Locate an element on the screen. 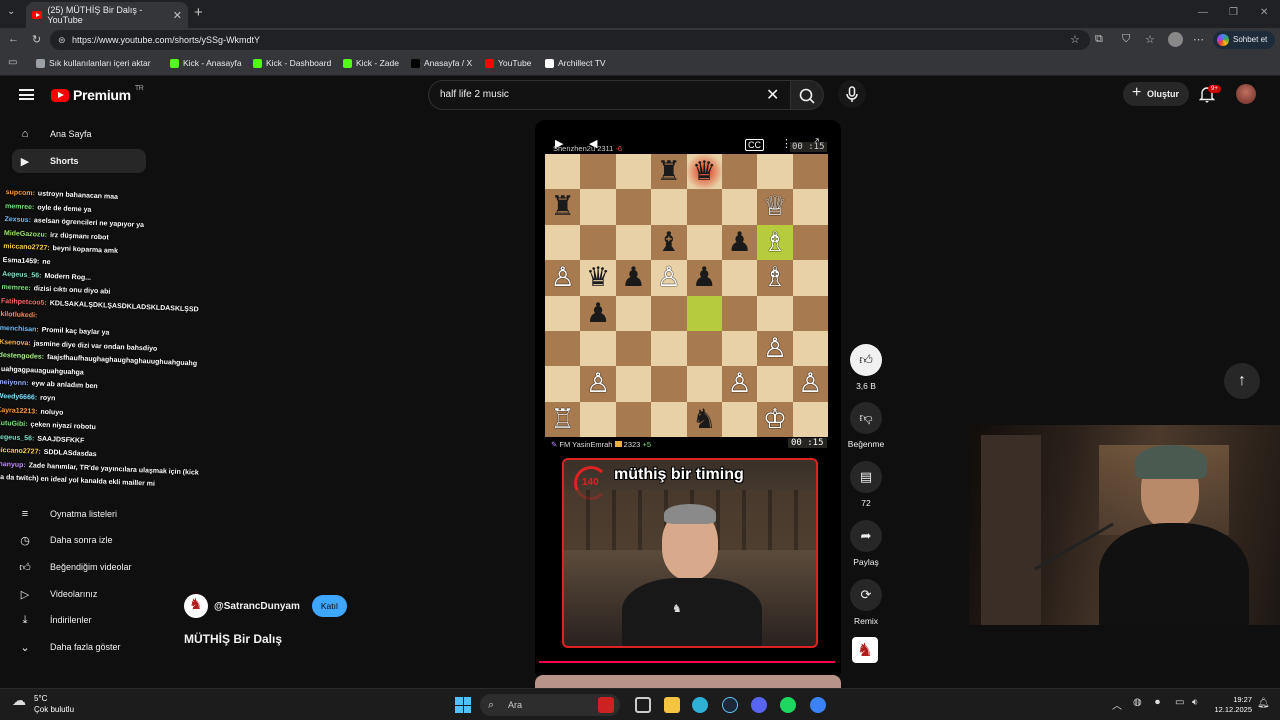 Image resolution: width=1280 pixels, height=720 pixels. channel-name: @SatrancDunyam is located at coordinates (257, 606).